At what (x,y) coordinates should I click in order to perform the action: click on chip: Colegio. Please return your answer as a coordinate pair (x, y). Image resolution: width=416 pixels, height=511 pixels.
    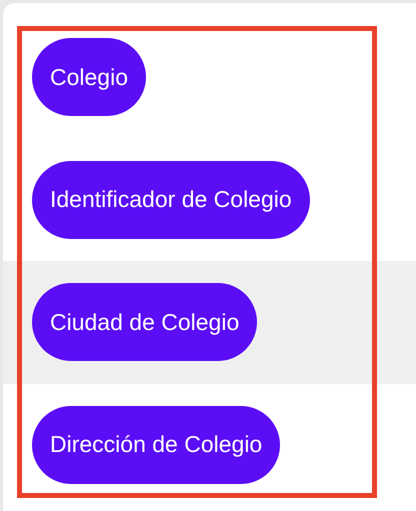
    Looking at the image, I should click on (89, 77).